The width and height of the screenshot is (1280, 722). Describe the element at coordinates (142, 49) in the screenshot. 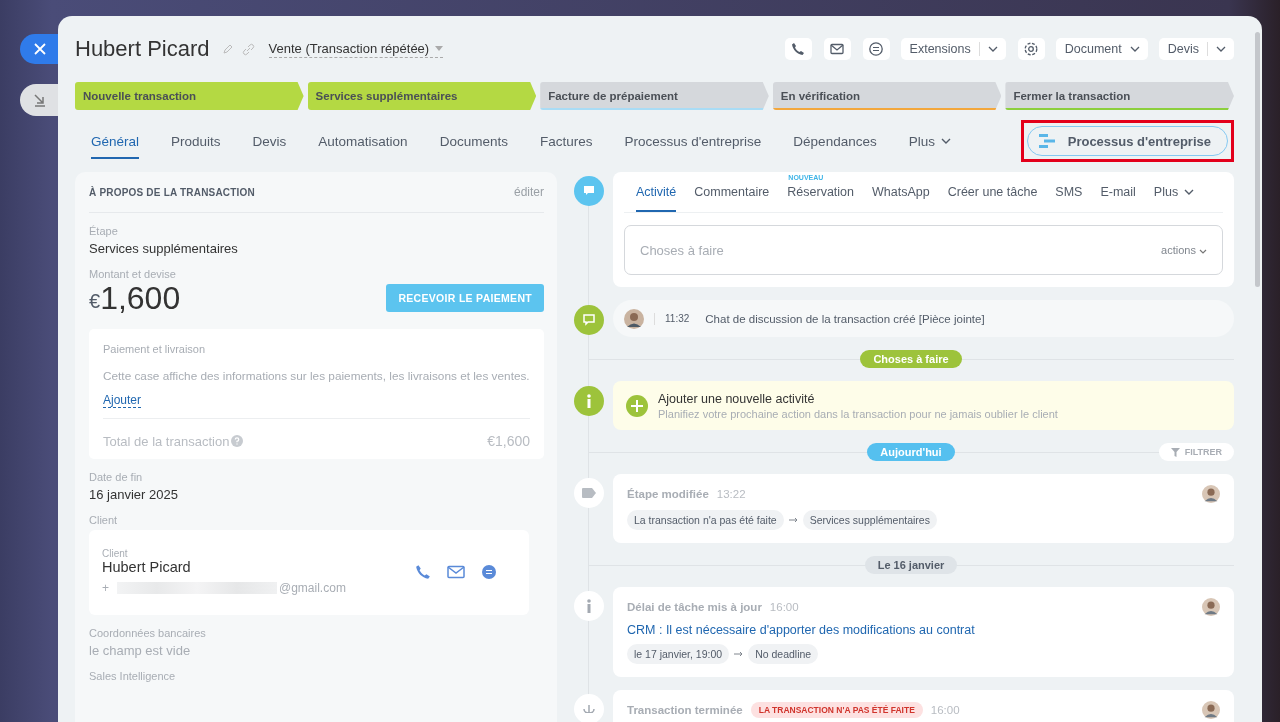

I see `deal-title: Hubert Picard` at that location.